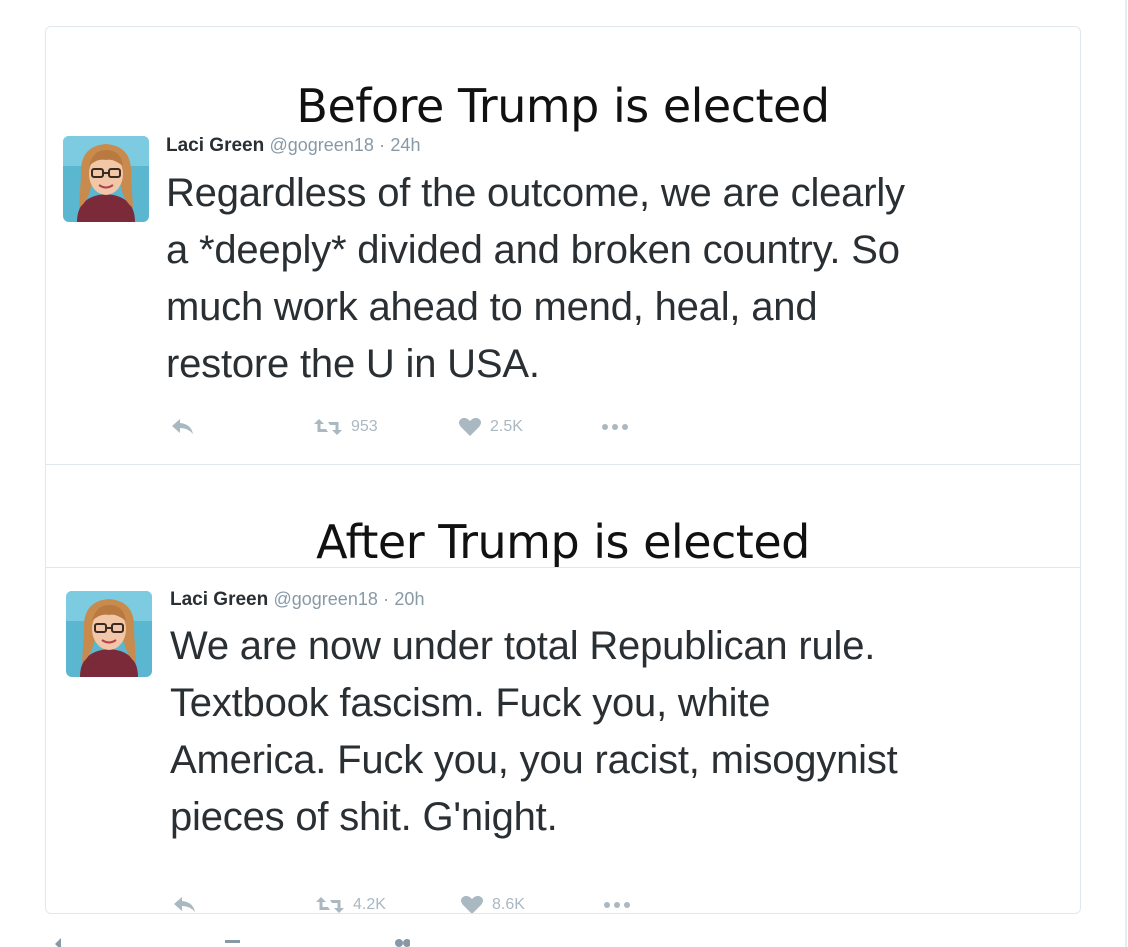 This screenshot has height=947, width=1128. What do you see at coordinates (508, 904) in the screenshot?
I see `like-count: 8.6K` at bounding box center [508, 904].